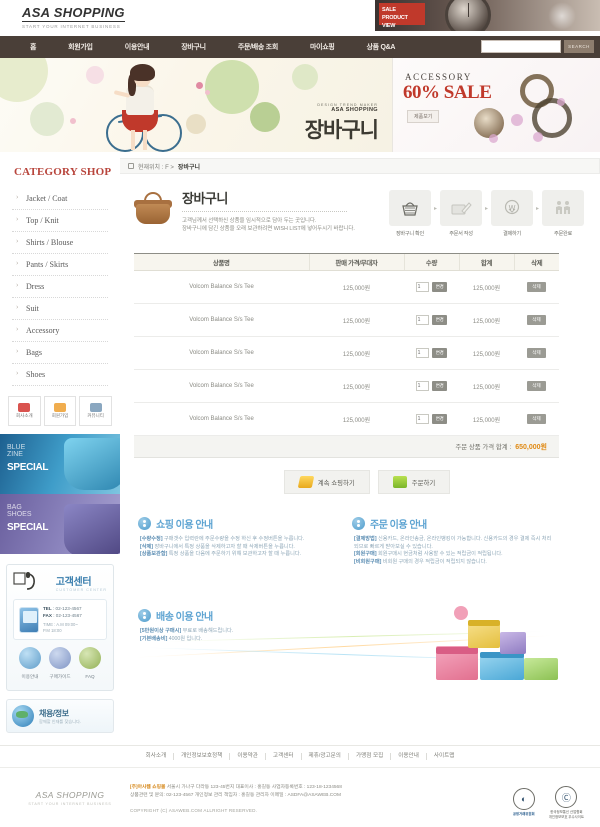  Describe the element at coordinates (513, 643) in the screenshot. I see `gift-box-purple` at that location.